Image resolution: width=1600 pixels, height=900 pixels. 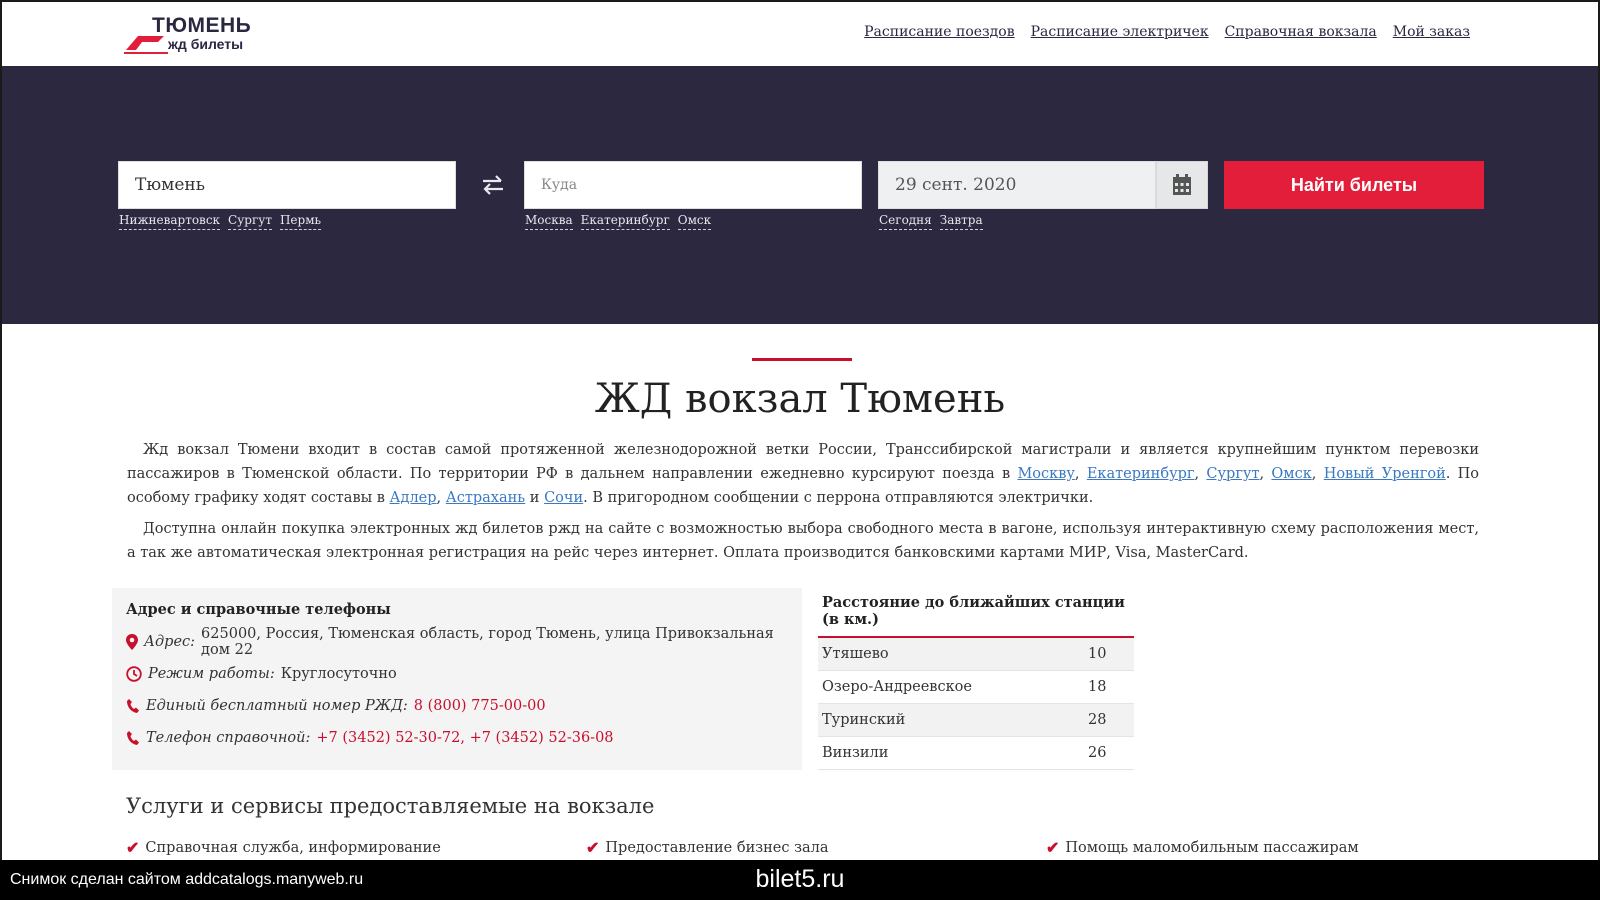 I want to click on service-label: Предоставление бизнес зала, so click(x=717, y=847).